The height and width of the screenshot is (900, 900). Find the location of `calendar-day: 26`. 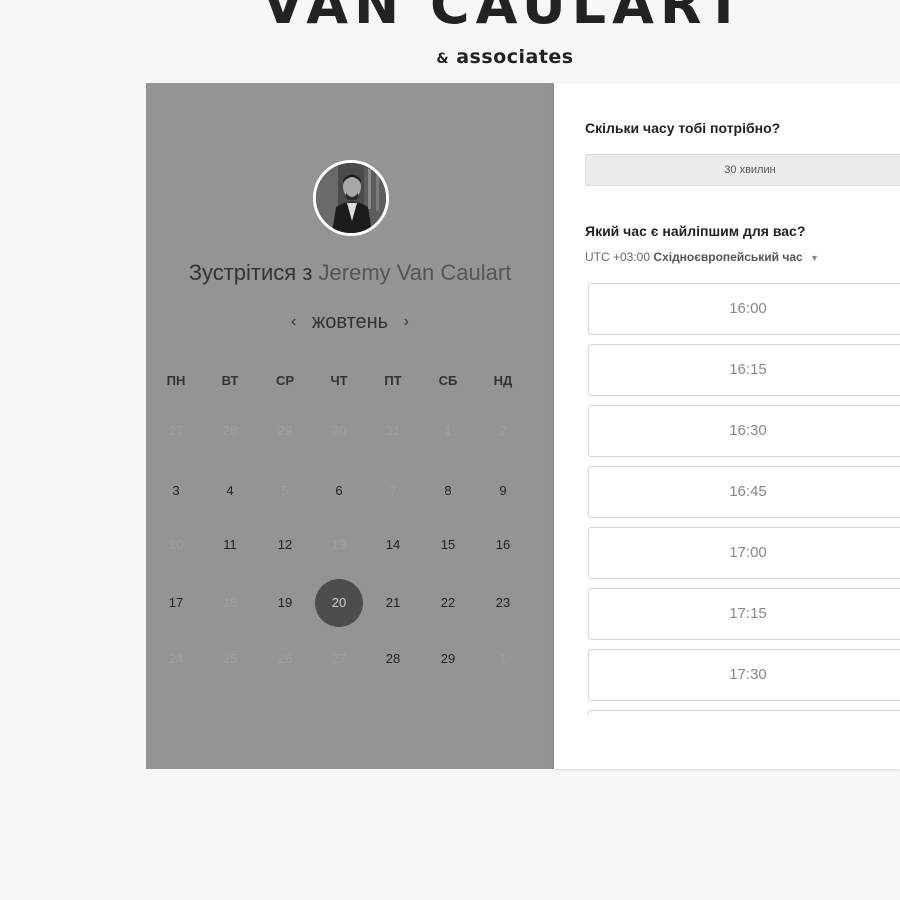

calendar-day: 26 is located at coordinates (285, 658).